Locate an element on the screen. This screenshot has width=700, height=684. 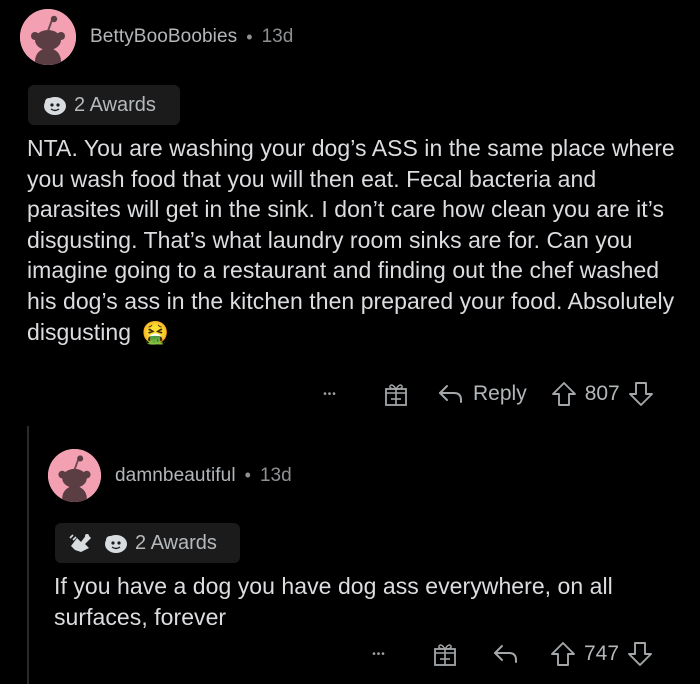
vote-count: 747 is located at coordinates (602, 653).